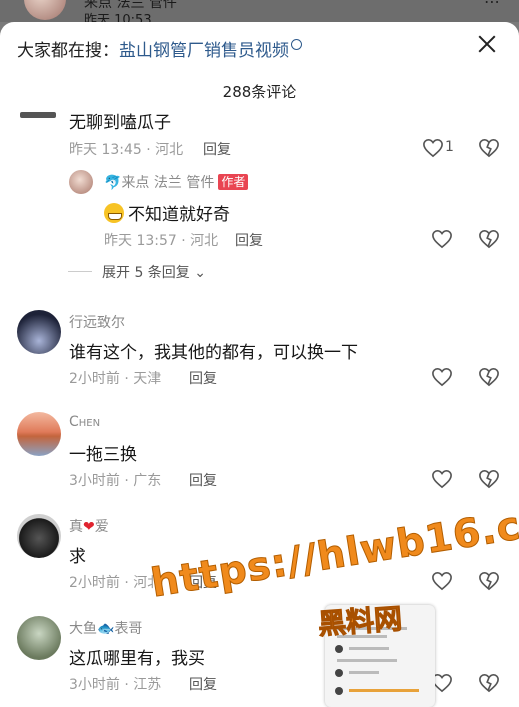 This screenshot has height=707, width=519. I want to click on comment-text: 求, so click(77, 557).